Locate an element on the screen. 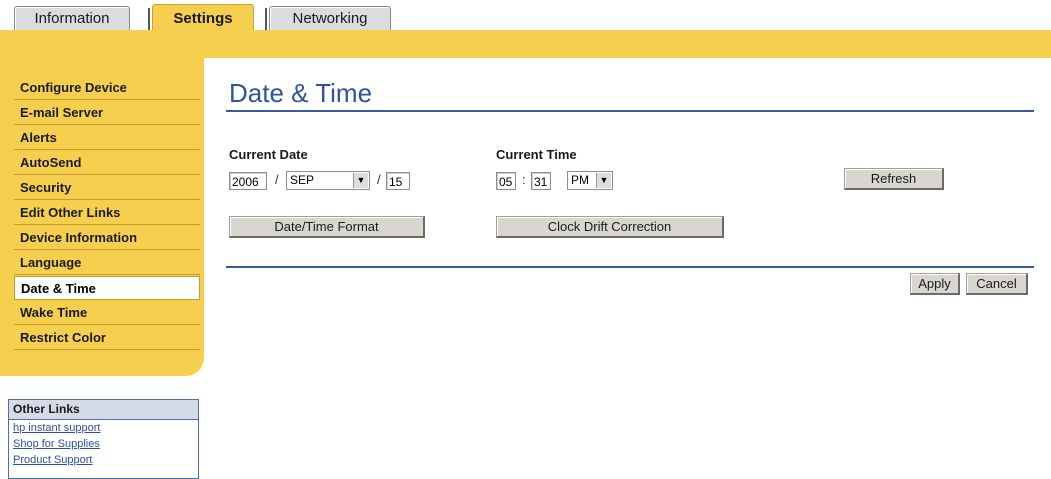  ampm-select: PM ▼ is located at coordinates (590, 180).